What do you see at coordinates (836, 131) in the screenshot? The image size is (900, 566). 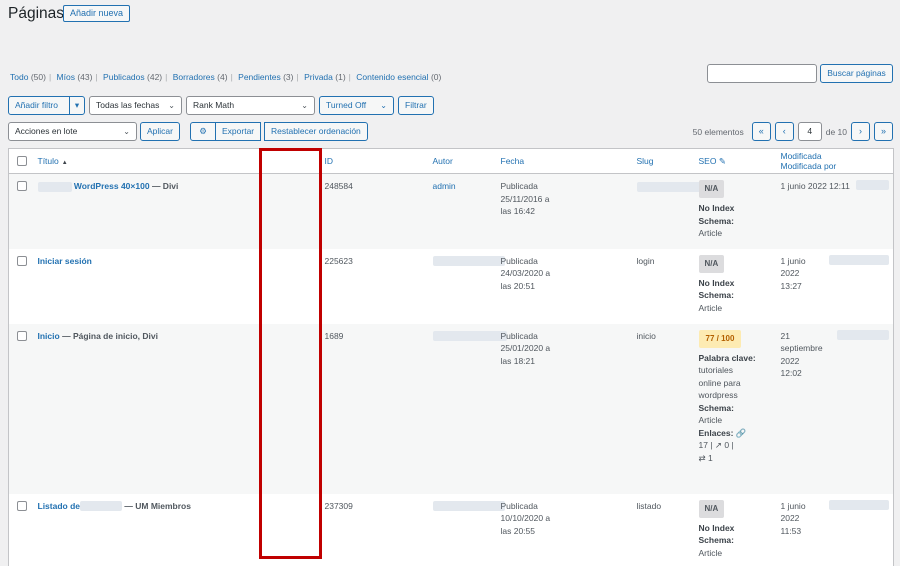 I see `total-pages: de 10` at bounding box center [836, 131].